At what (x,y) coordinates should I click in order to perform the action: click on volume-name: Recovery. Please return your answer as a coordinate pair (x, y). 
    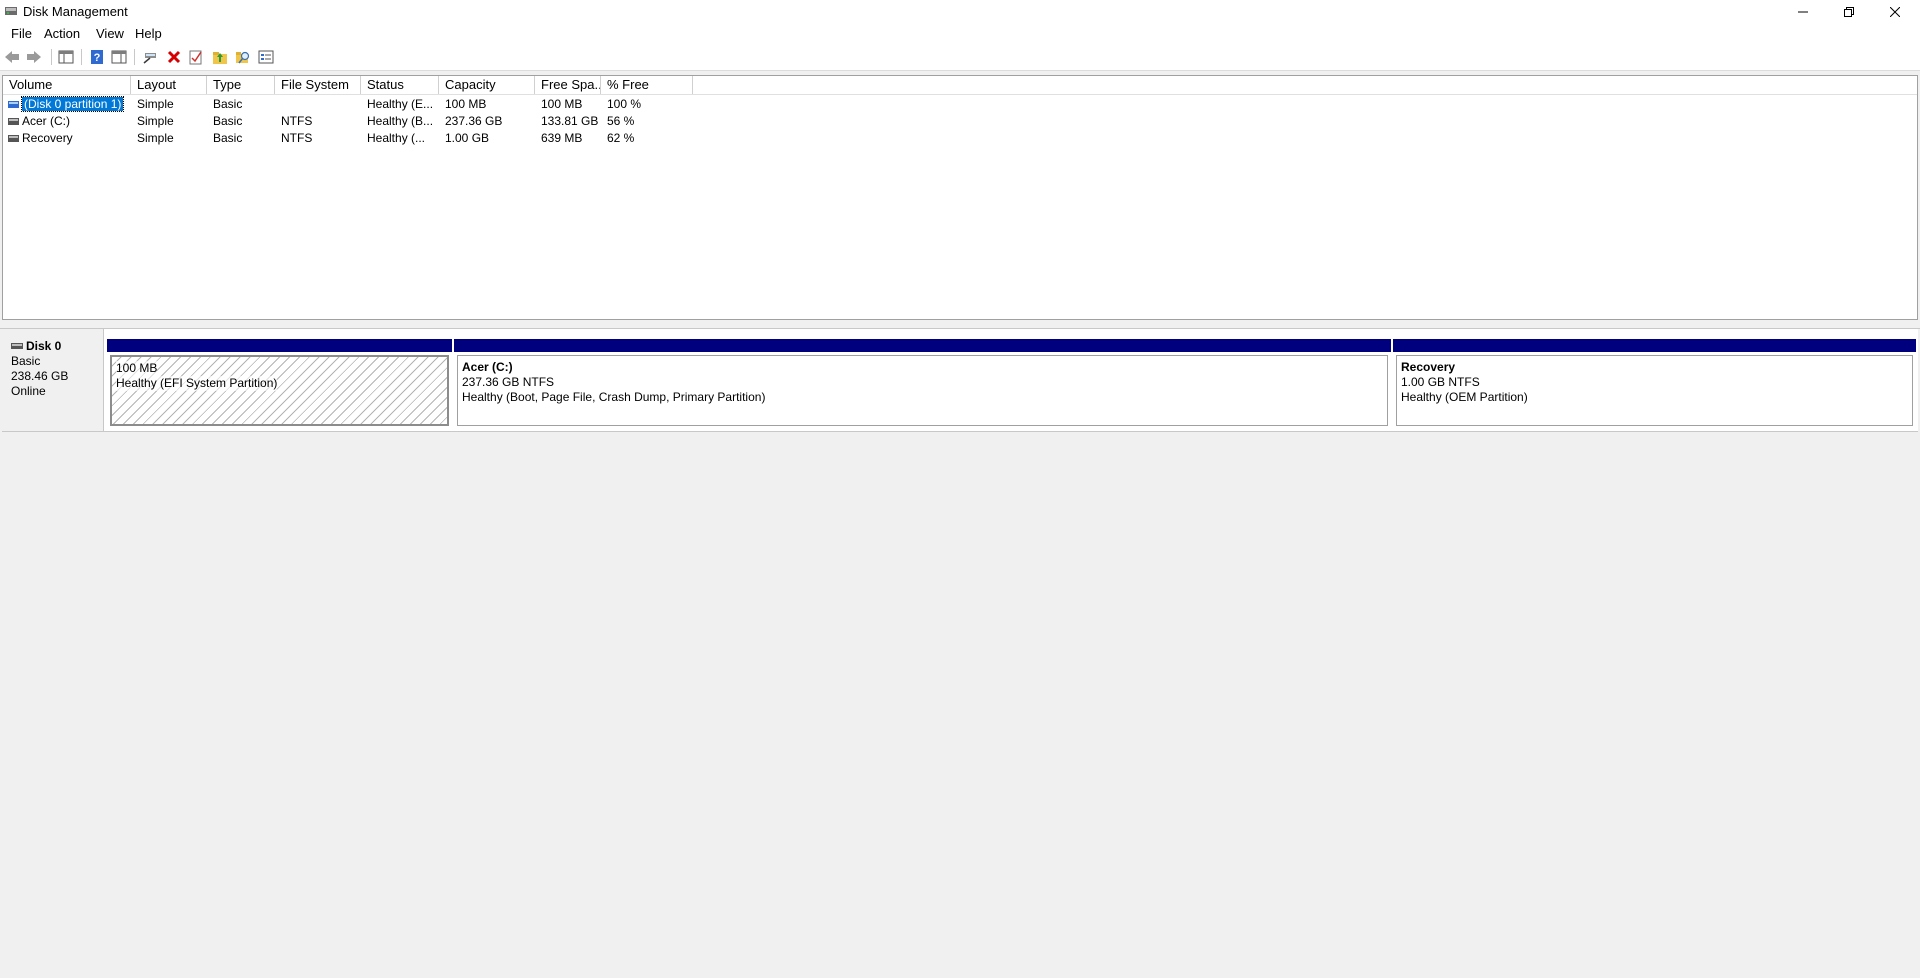
    Looking at the image, I should click on (47, 138).